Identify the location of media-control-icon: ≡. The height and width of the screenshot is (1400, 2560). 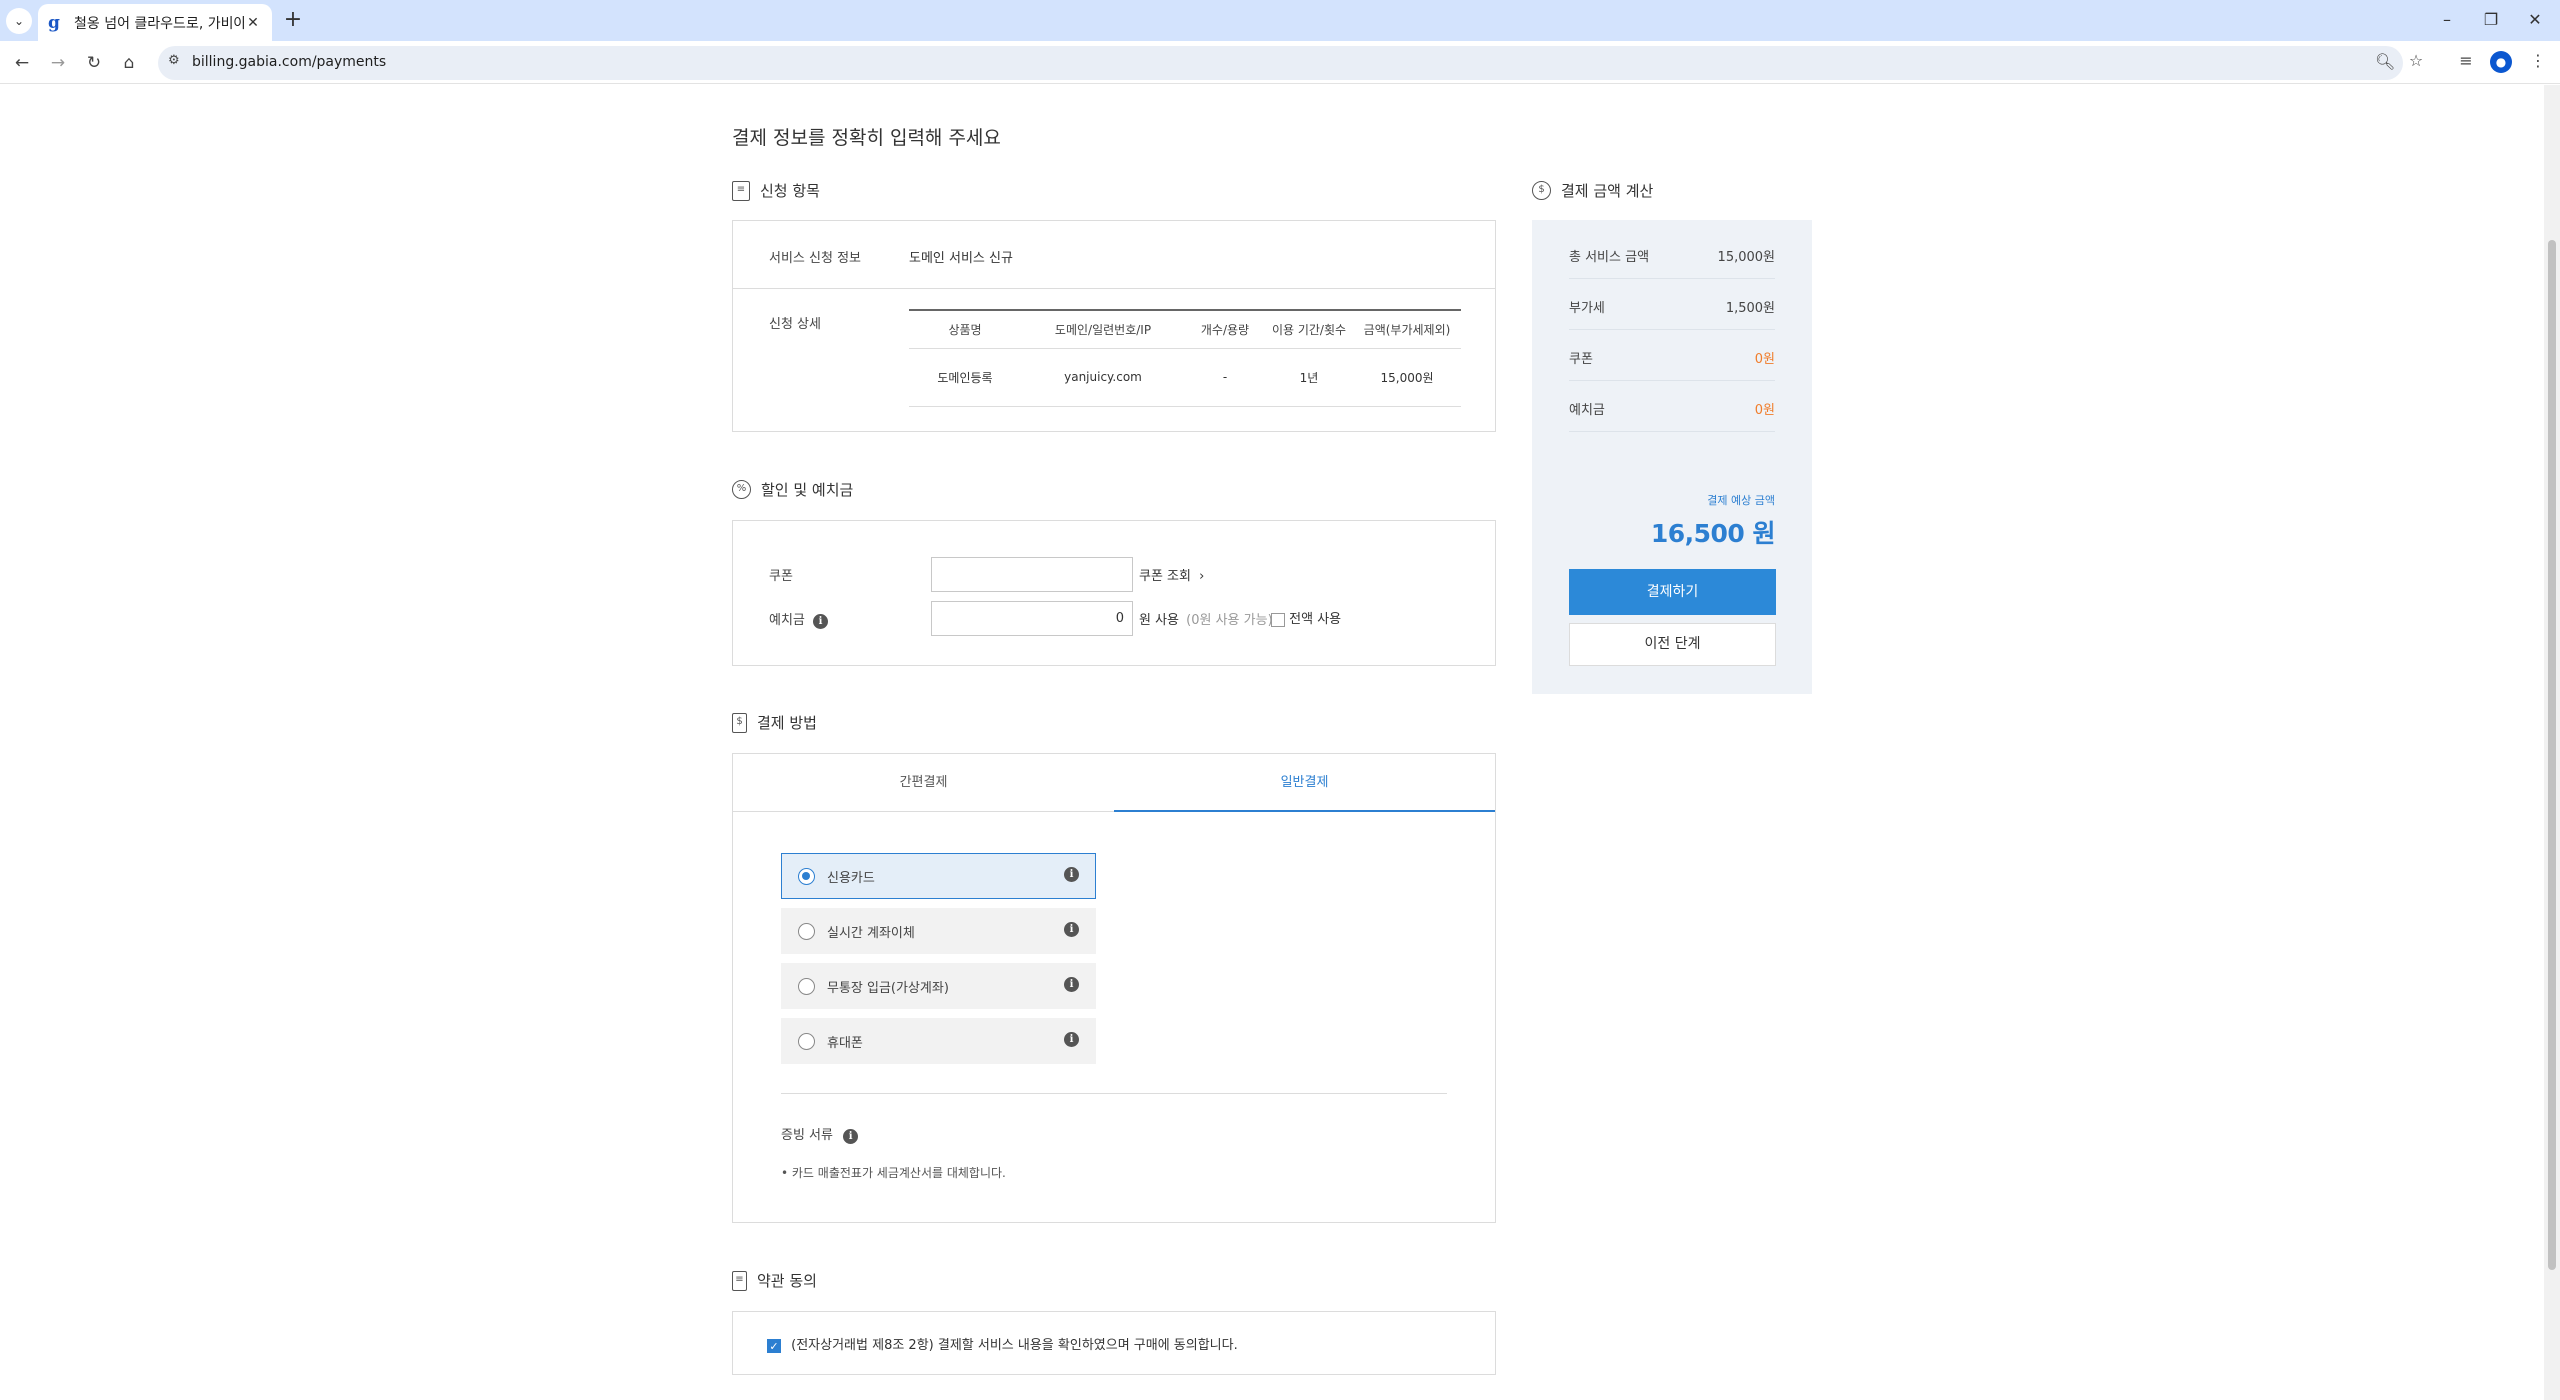
(2466, 60).